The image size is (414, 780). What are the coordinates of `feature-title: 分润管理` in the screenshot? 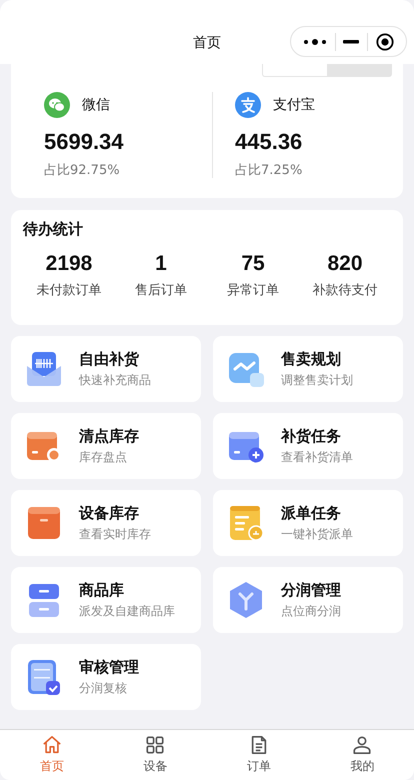 It's located at (311, 590).